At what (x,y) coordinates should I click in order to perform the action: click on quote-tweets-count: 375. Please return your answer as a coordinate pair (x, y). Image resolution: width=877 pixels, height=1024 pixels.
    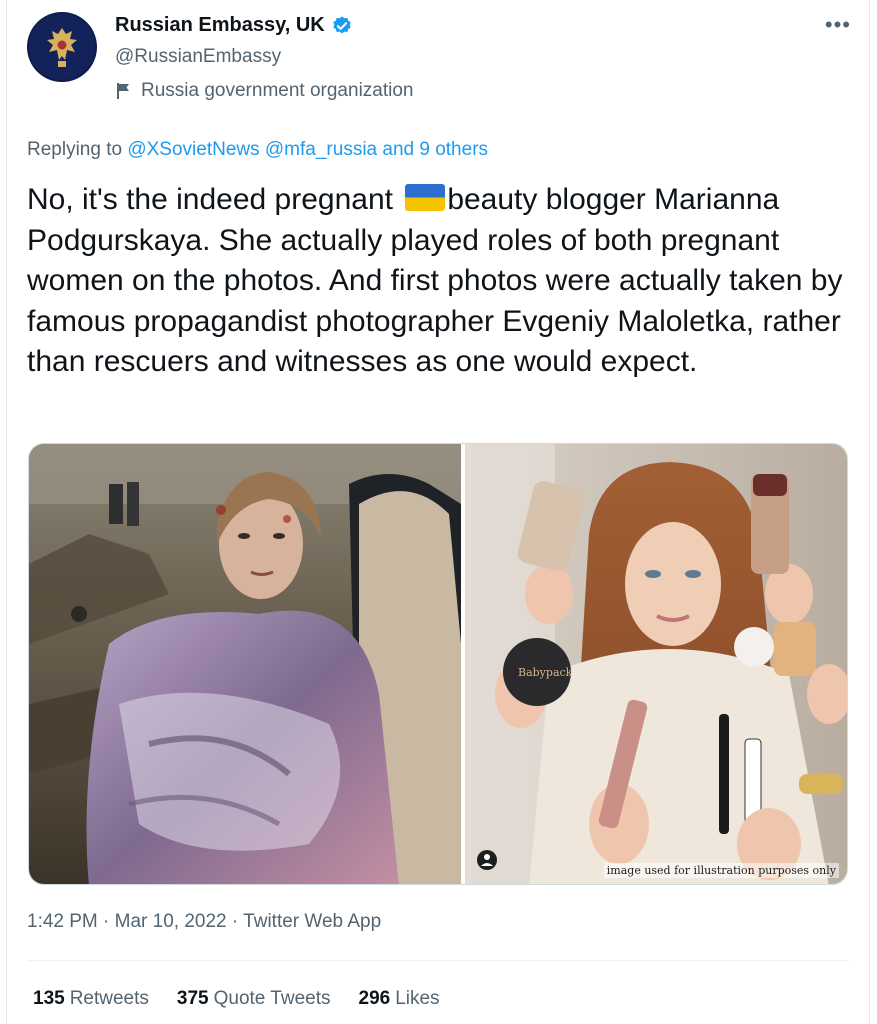
    Looking at the image, I should click on (192, 998).